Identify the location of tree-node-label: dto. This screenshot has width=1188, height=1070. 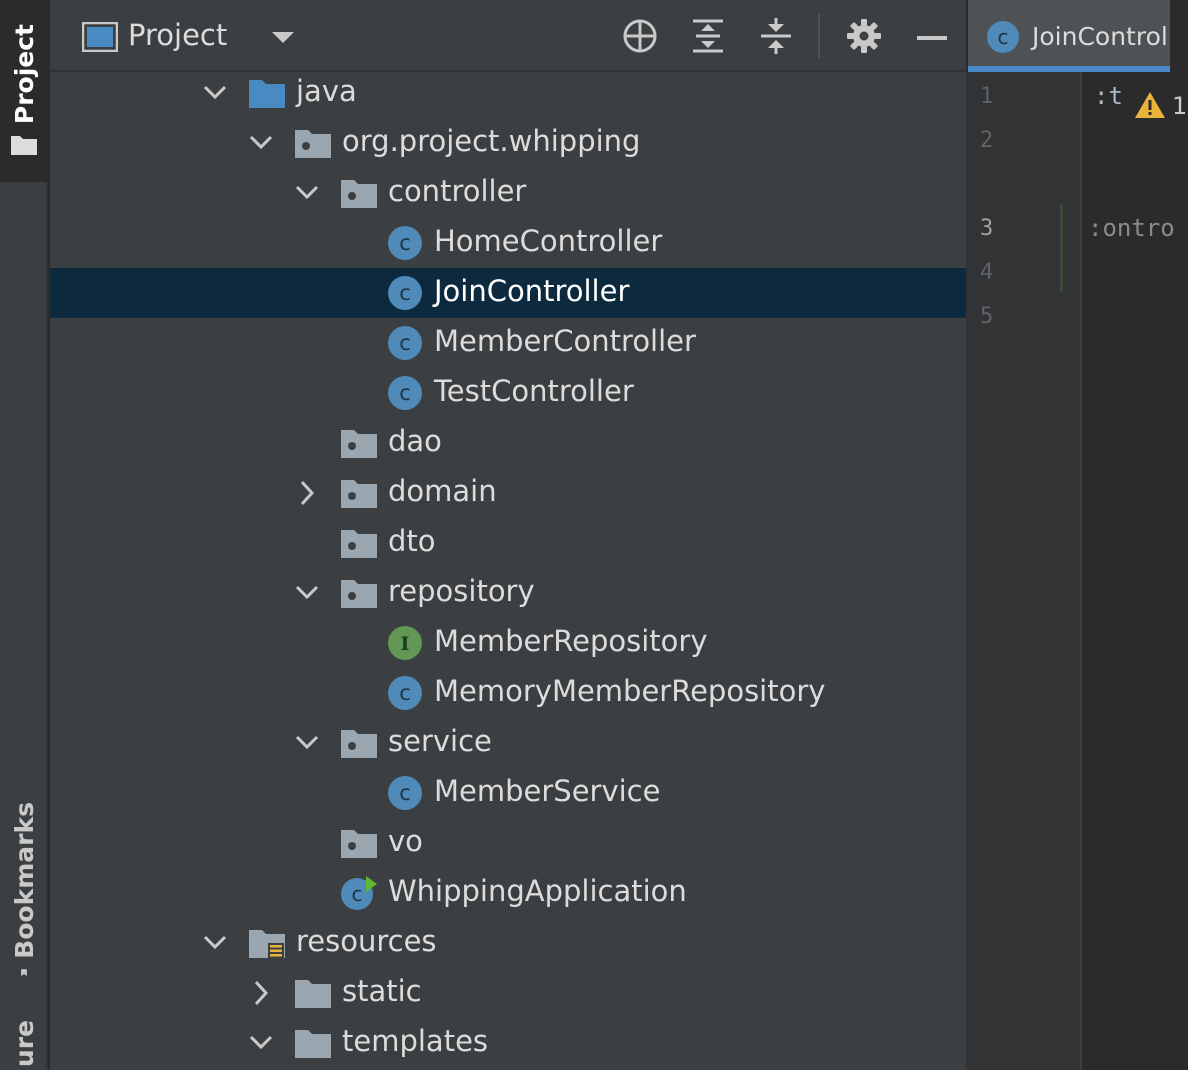
(412, 541).